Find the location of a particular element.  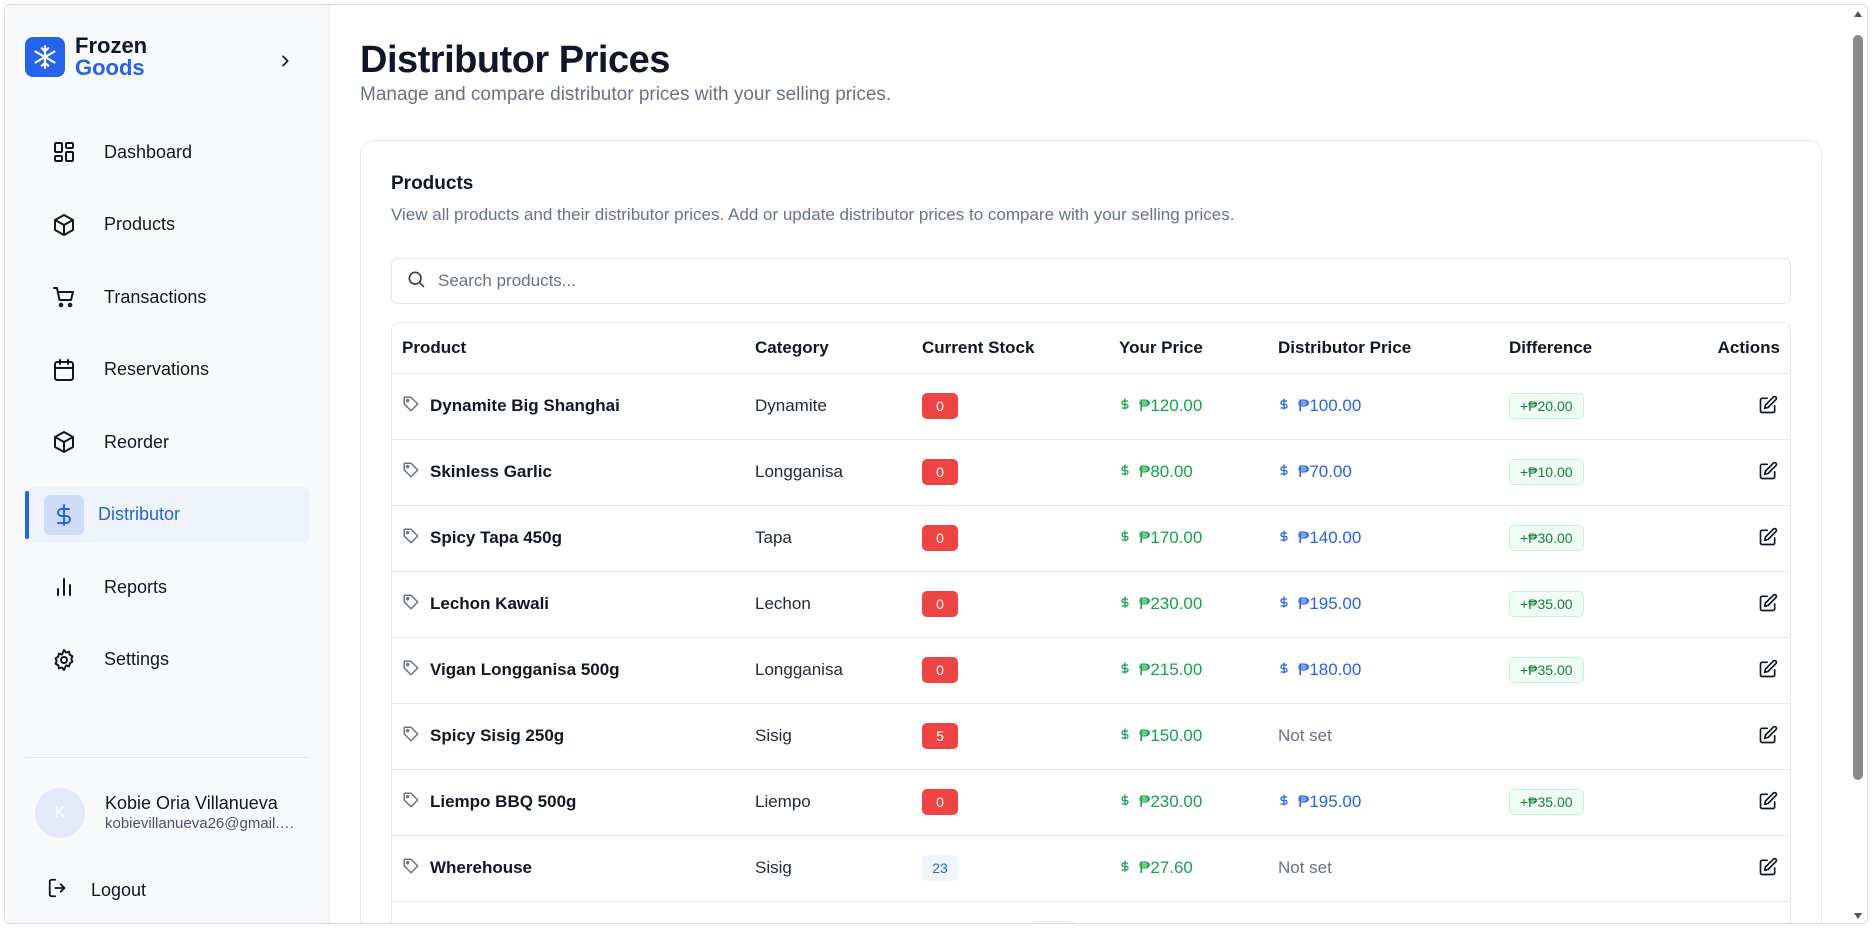

product-cell: Liempo BBQ 500g is located at coordinates (578, 802).